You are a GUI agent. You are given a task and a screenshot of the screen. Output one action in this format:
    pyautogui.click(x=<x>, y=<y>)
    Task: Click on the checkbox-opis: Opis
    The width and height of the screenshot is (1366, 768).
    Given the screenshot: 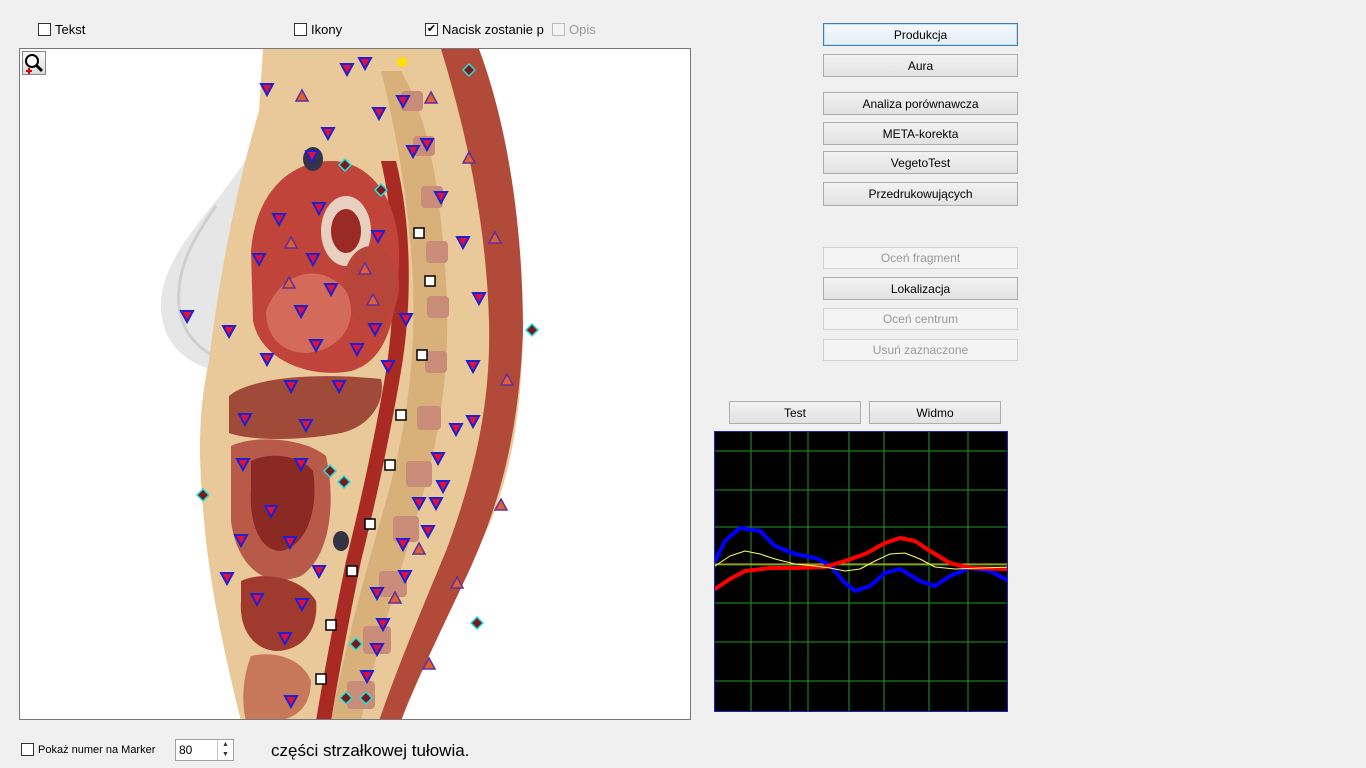 What is the action you would take?
    pyautogui.click(x=574, y=29)
    